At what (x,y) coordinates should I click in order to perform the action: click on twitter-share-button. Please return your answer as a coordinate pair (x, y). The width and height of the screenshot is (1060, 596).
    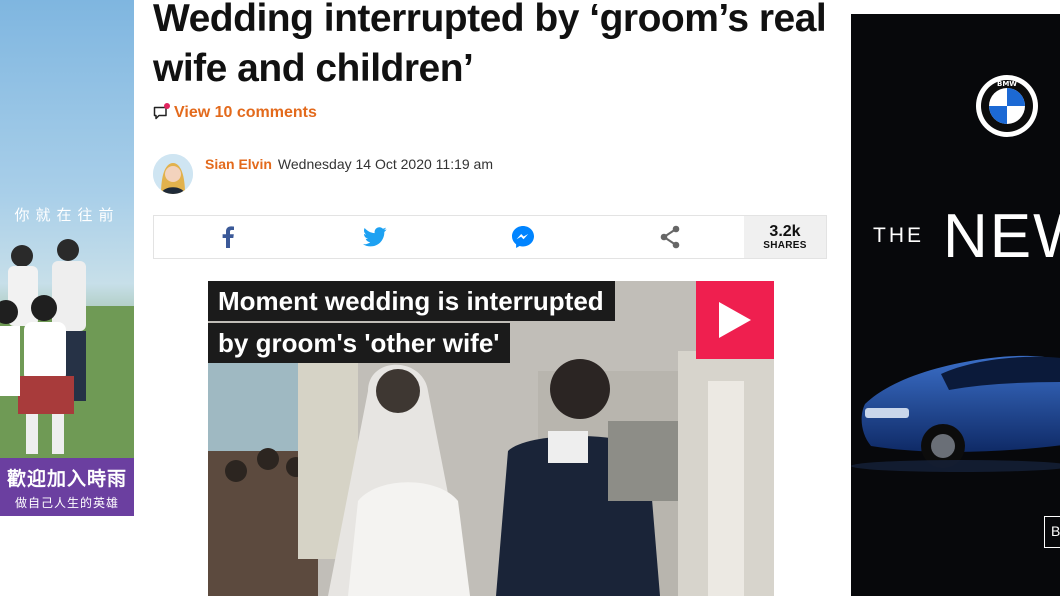
    Looking at the image, I should click on (376, 237).